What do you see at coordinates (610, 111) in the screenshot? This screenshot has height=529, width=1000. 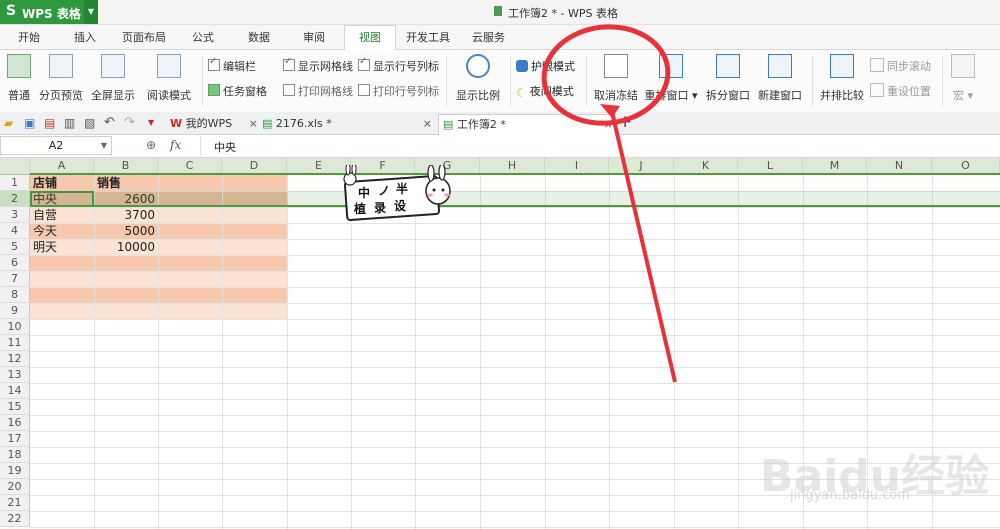 I see `annotation-arrow-head` at bounding box center [610, 111].